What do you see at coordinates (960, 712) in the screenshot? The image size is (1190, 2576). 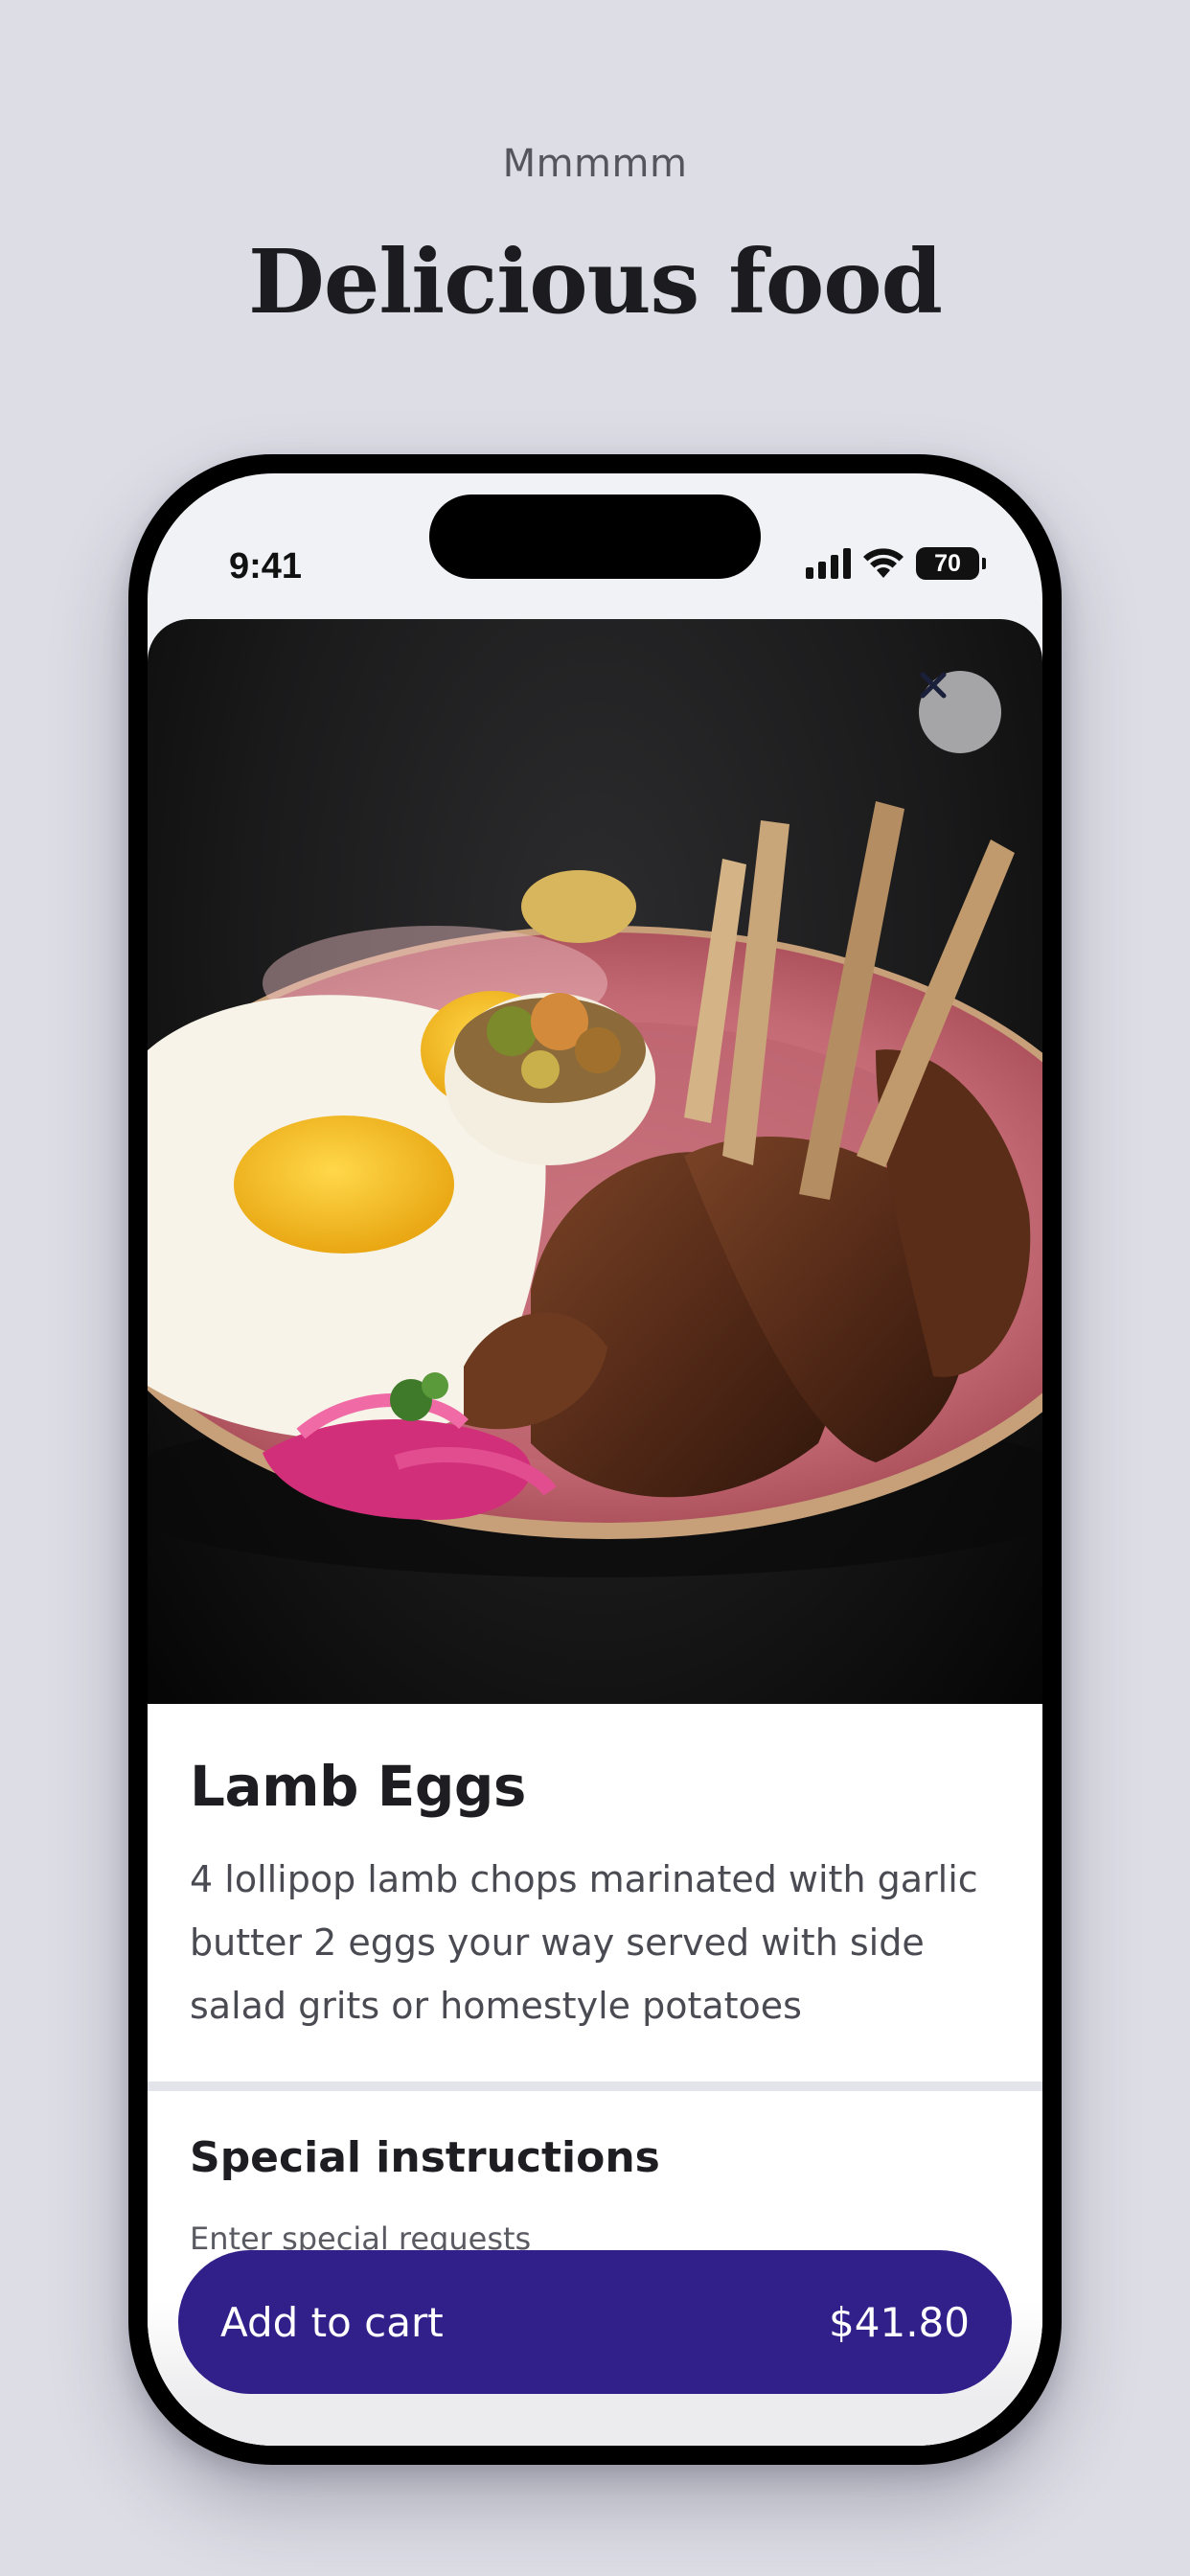 I see `close-button` at bounding box center [960, 712].